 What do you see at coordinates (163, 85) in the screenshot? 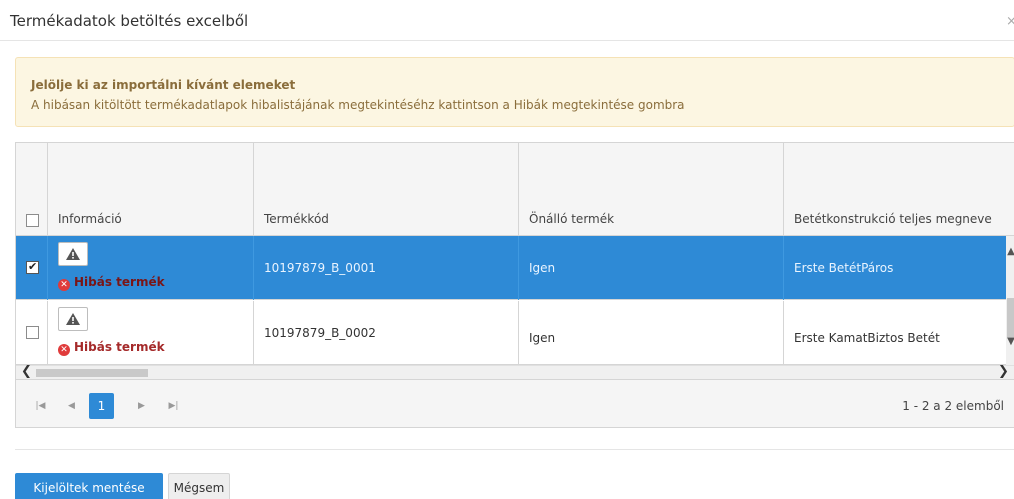
I see `alert-title: Jelölje ki az importálni kívánt elemeket` at bounding box center [163, 85].